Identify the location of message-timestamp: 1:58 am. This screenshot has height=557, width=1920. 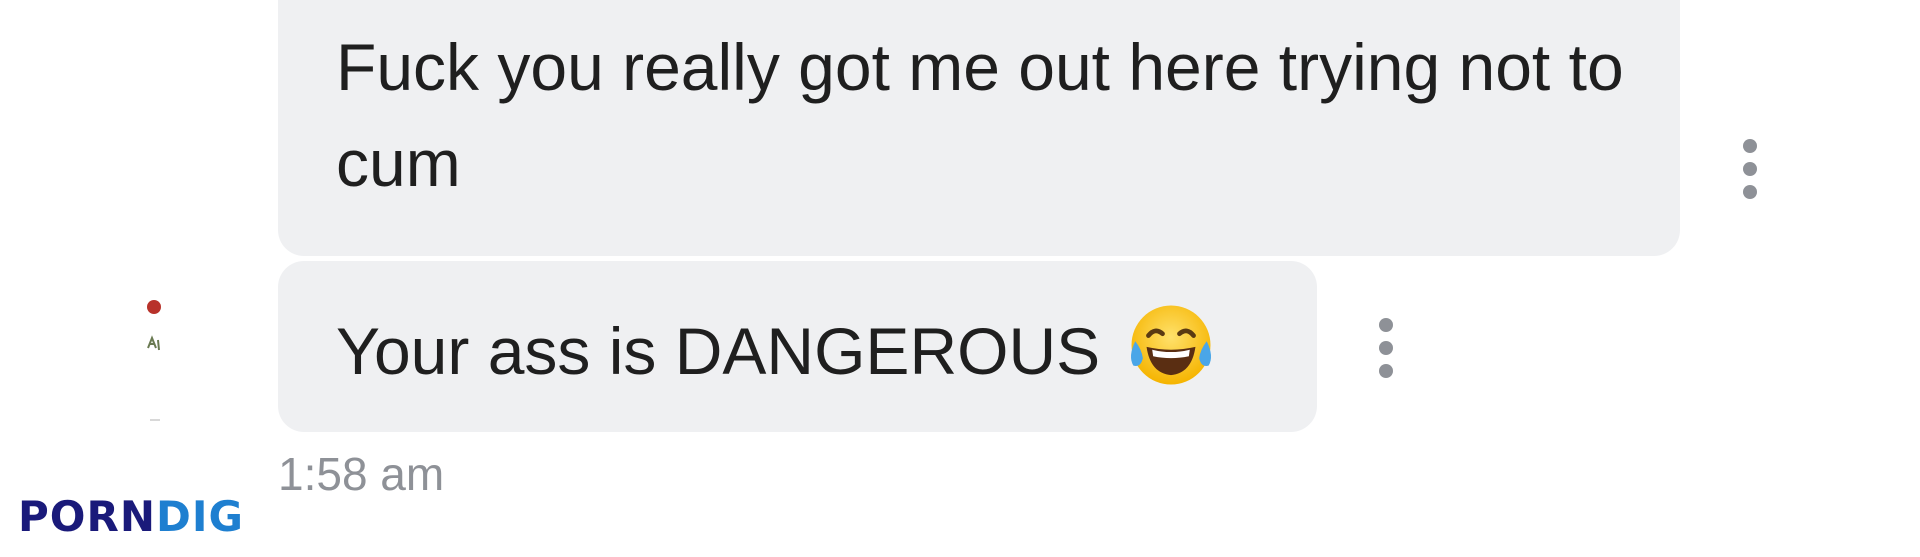
(361, 474).